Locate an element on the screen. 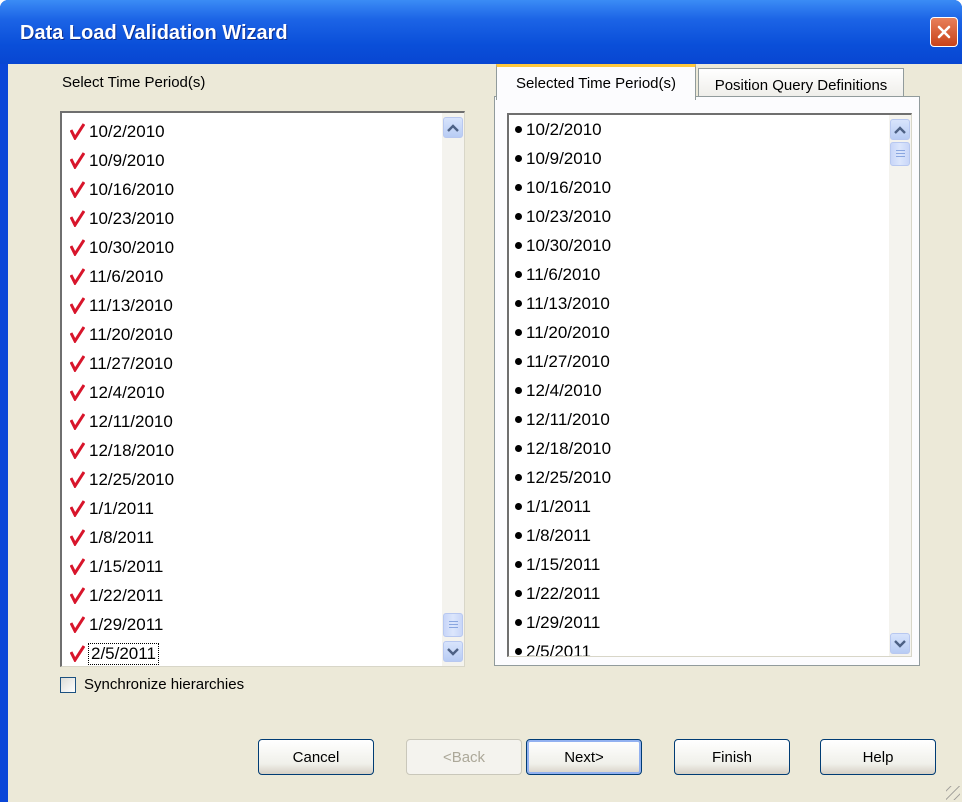 The width and height of the screenshot is (962, 802). list-item-label: 2/5/2011 is located at coordinates (558, 649).